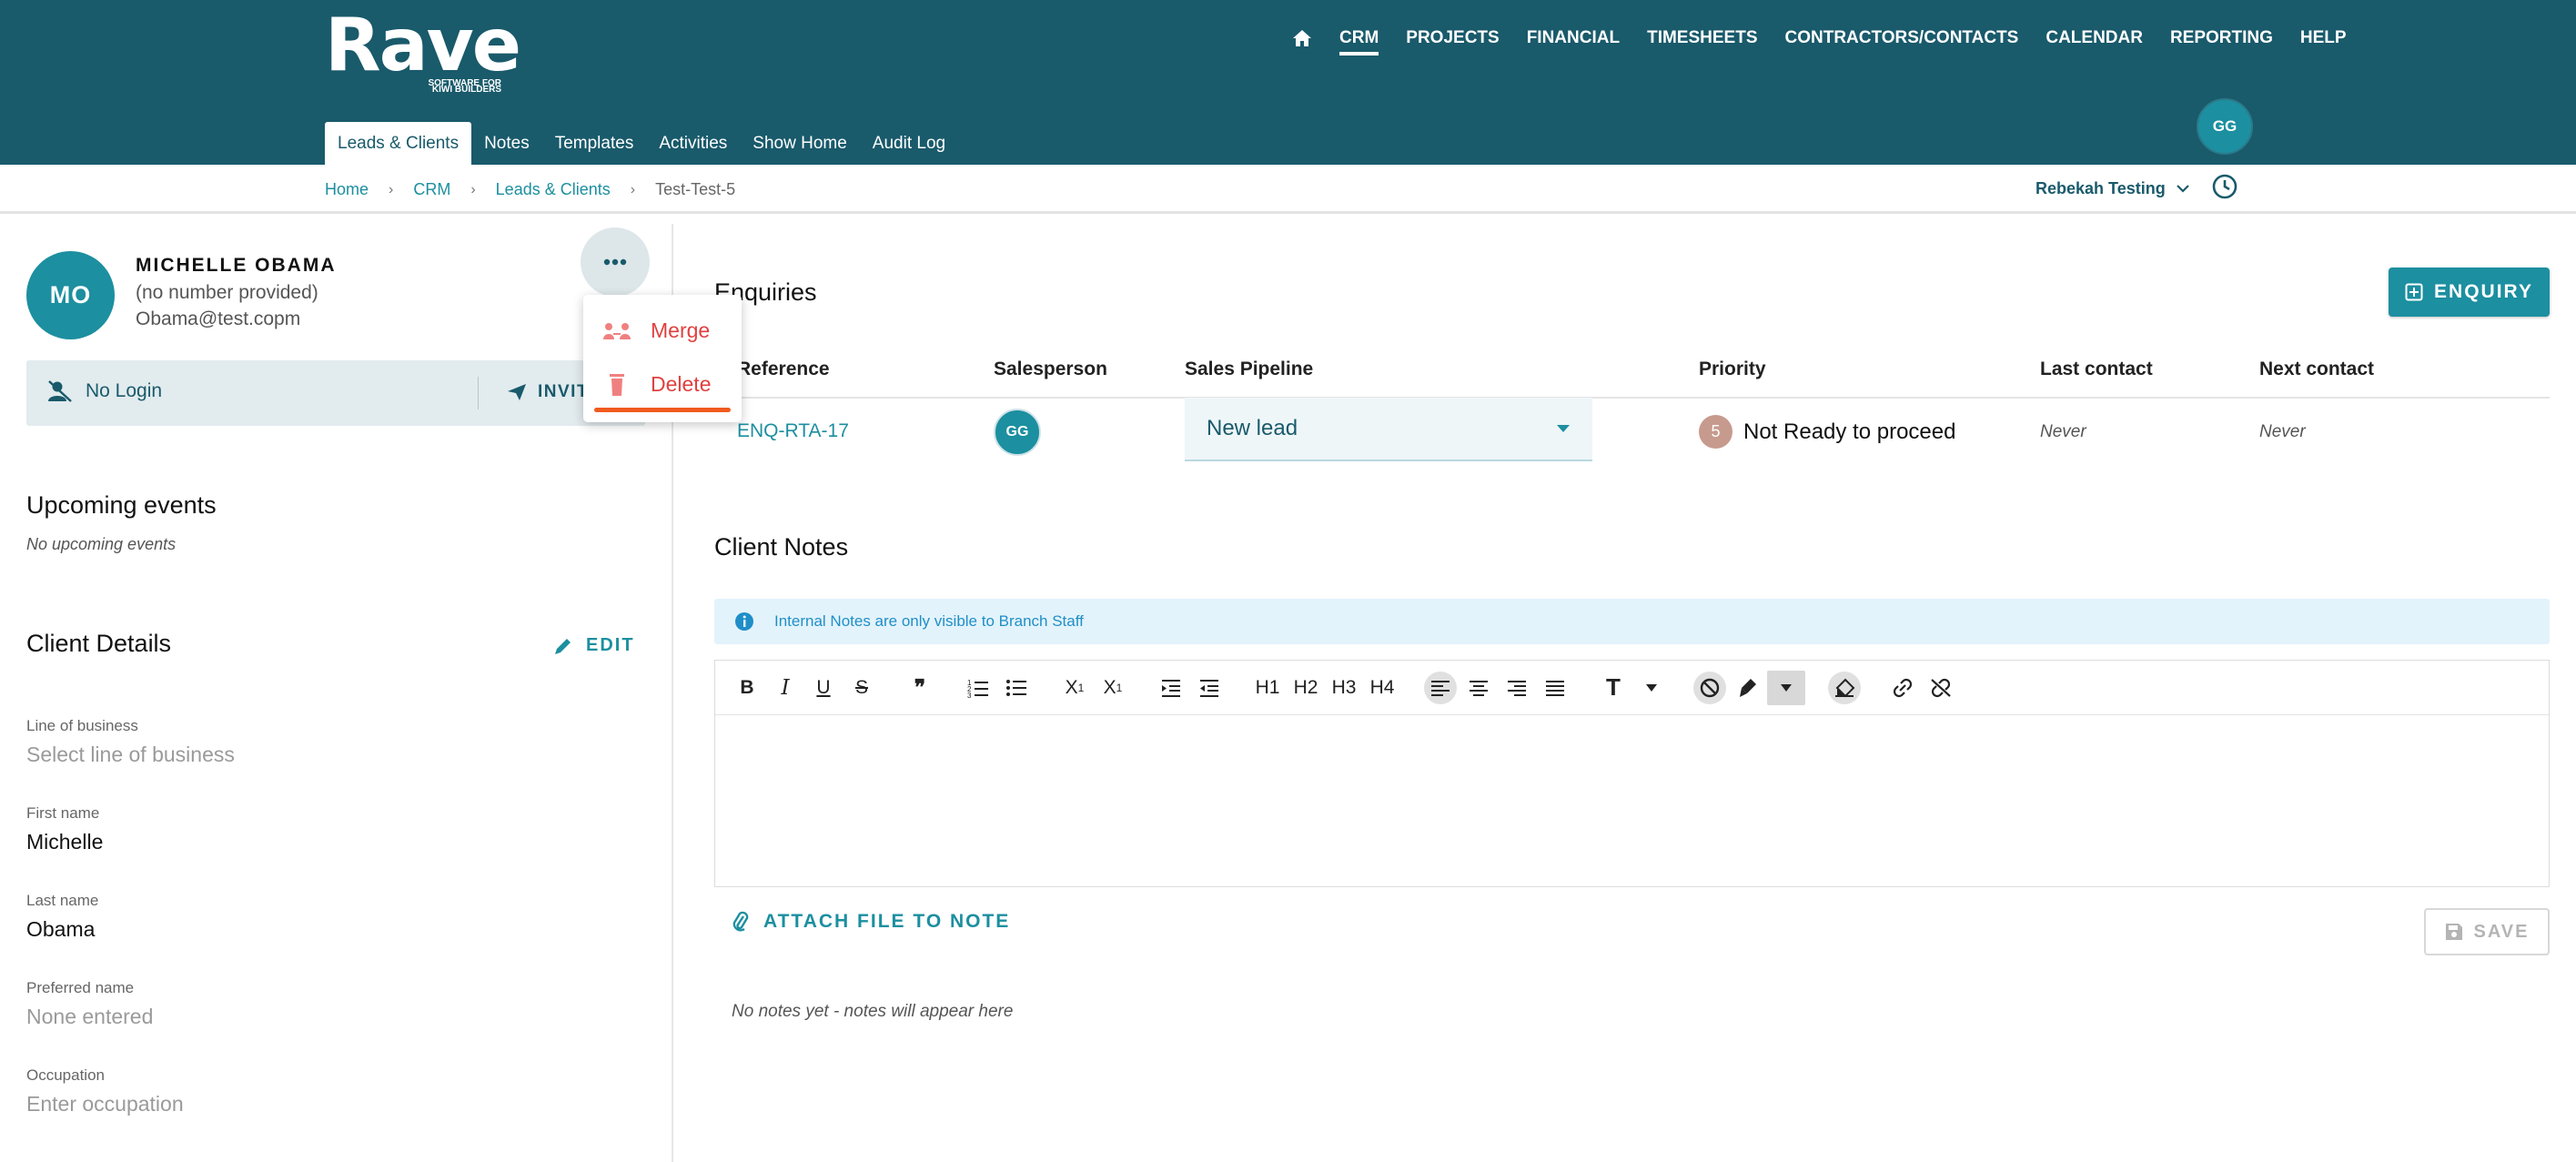  I want to click on tab-notes: Notes, so click(506, 144).